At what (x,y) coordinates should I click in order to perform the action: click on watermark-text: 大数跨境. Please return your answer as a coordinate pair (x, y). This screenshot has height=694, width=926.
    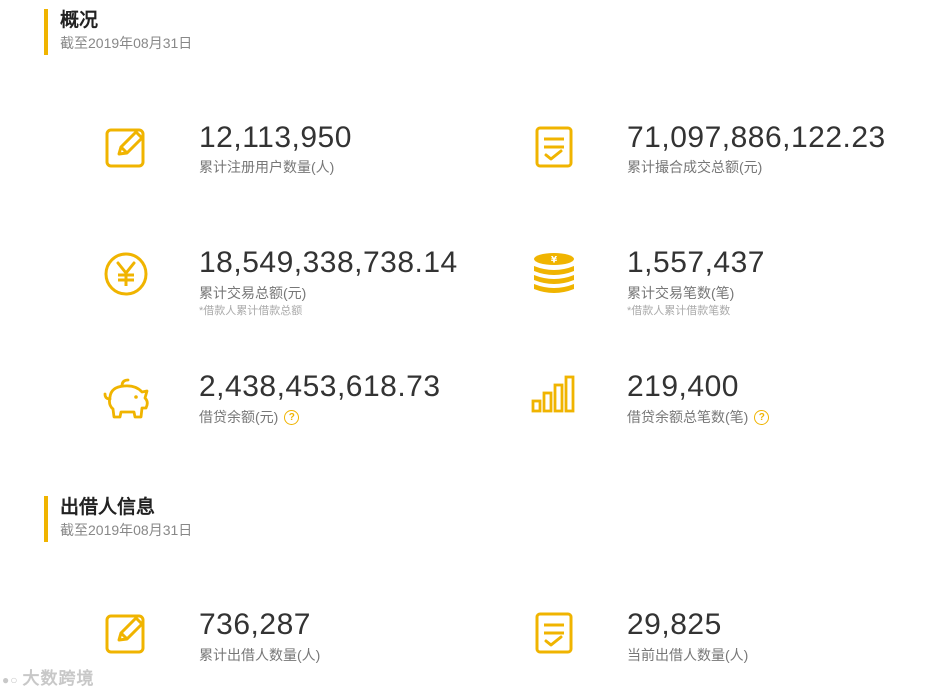
    Looking at the image, I should click on (58, 678).